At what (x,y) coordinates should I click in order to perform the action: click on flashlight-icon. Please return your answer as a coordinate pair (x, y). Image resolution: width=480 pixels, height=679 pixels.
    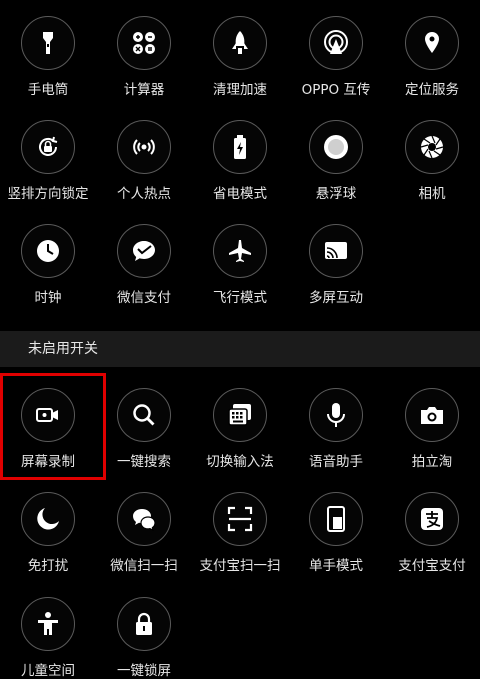
    Looking at the image, I should click on (48, 43).